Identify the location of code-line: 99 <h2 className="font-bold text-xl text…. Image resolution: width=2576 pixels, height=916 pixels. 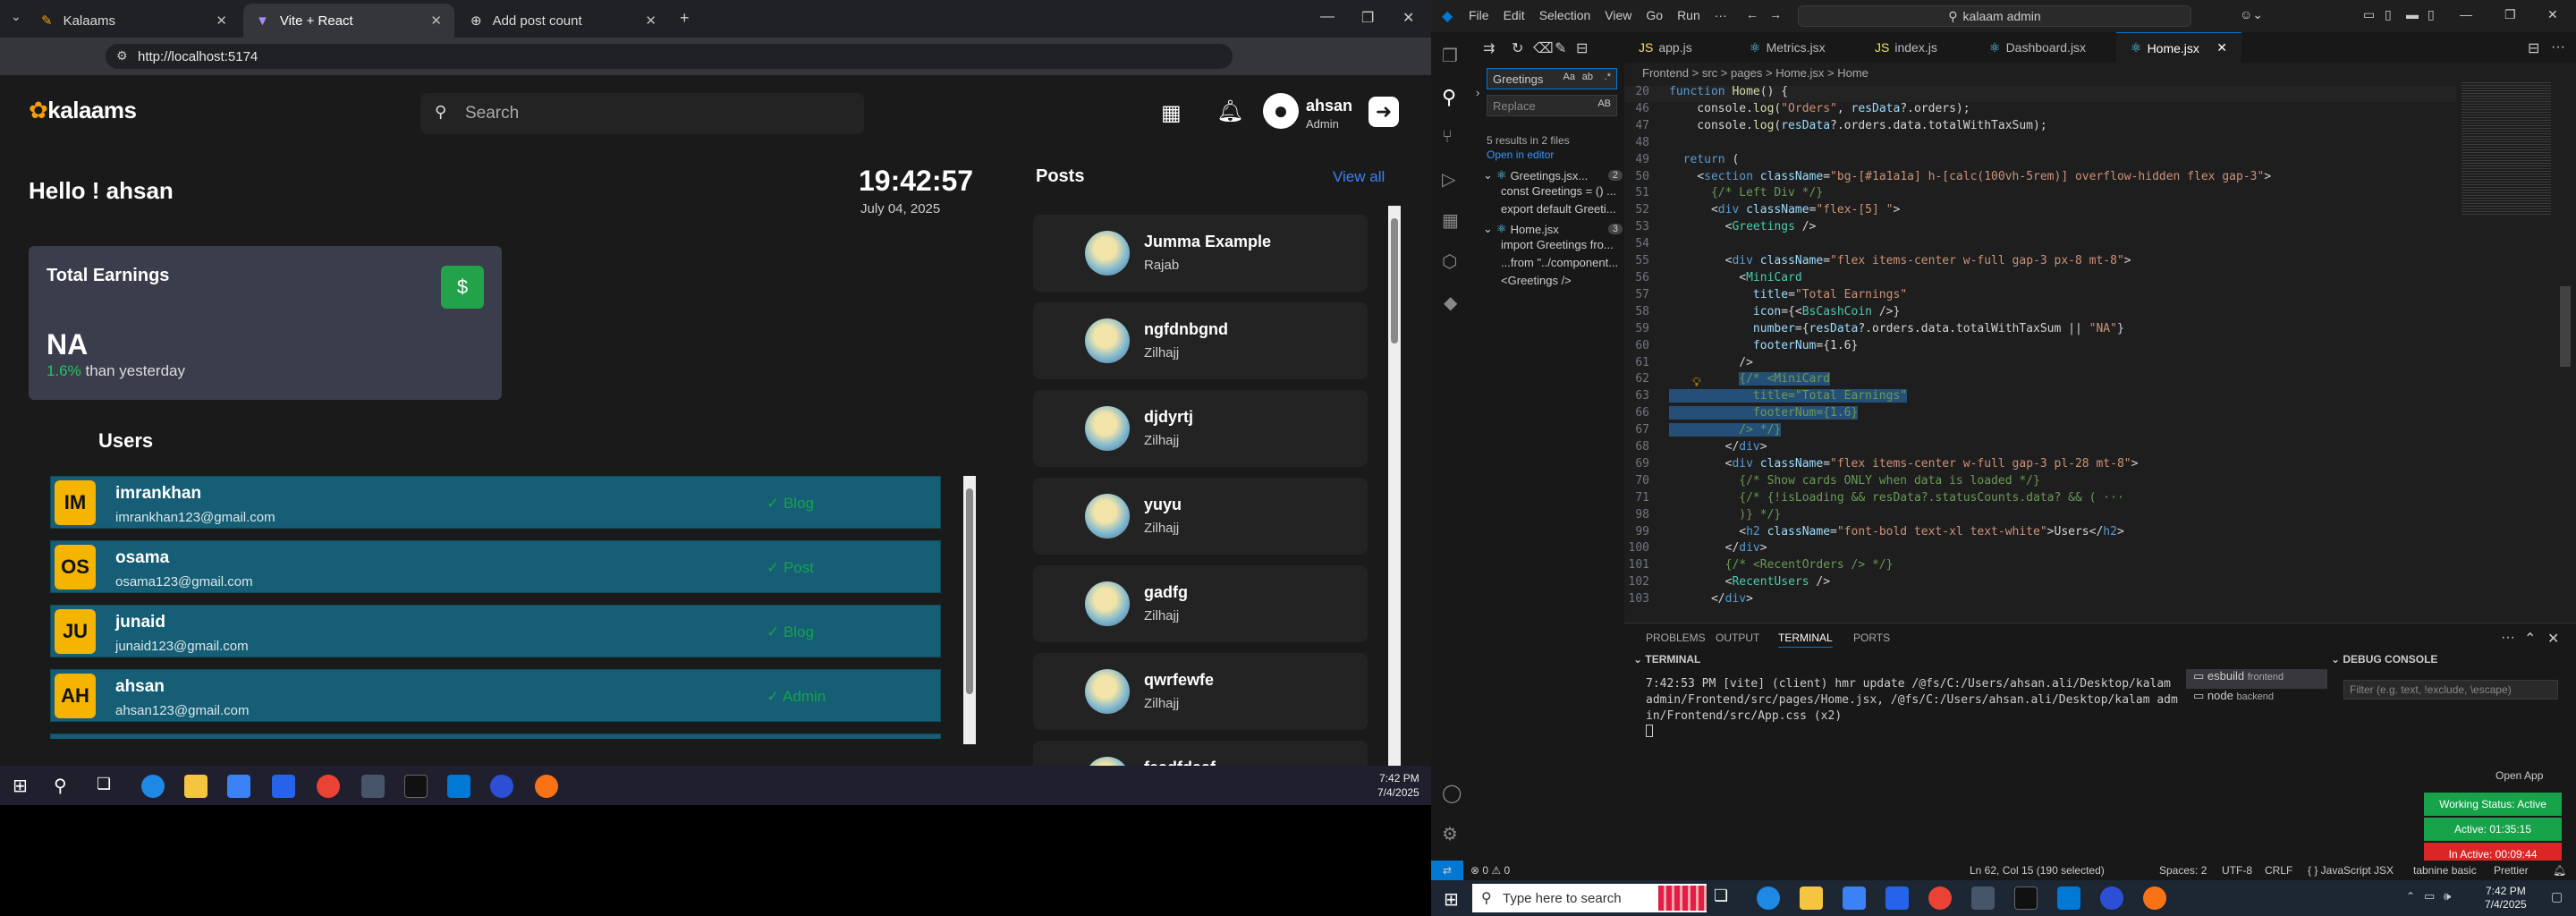
(2040, 532).